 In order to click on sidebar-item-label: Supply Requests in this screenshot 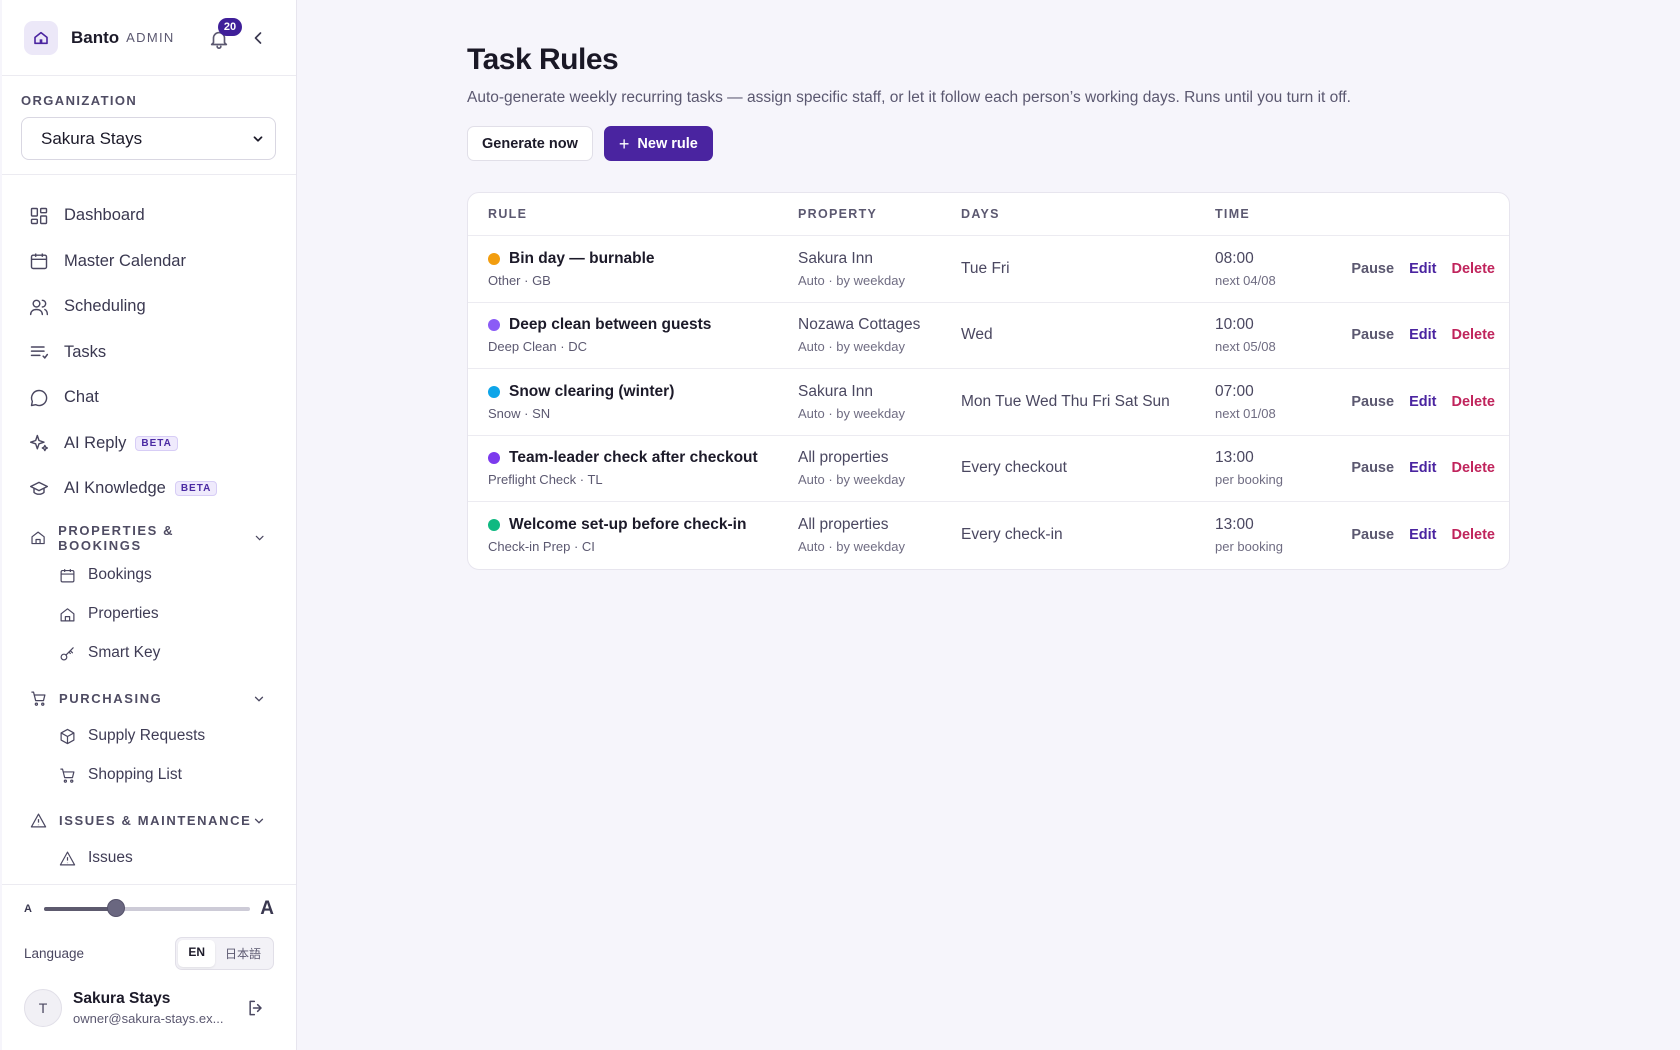, I will do `click(147, 735)`.